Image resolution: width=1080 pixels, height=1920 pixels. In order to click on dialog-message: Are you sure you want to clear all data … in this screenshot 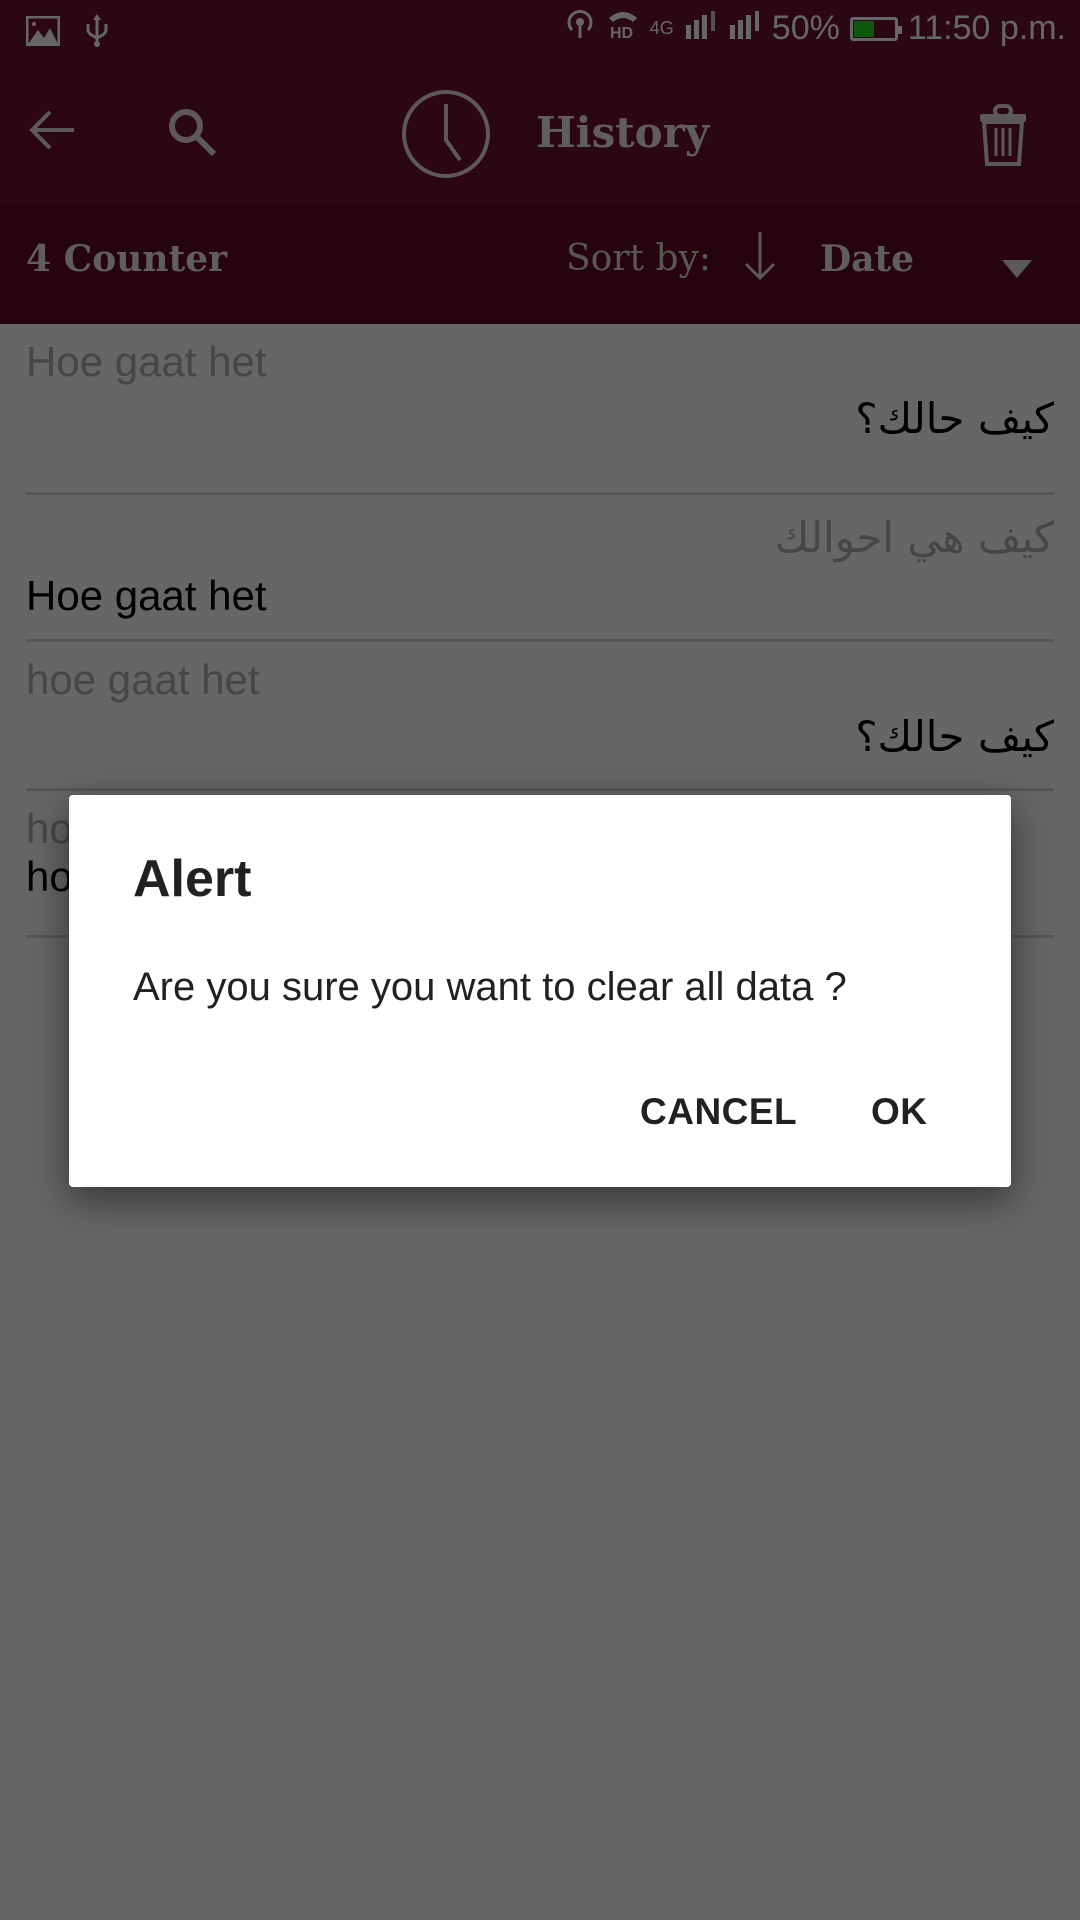, I will do `click(490, 987)`.